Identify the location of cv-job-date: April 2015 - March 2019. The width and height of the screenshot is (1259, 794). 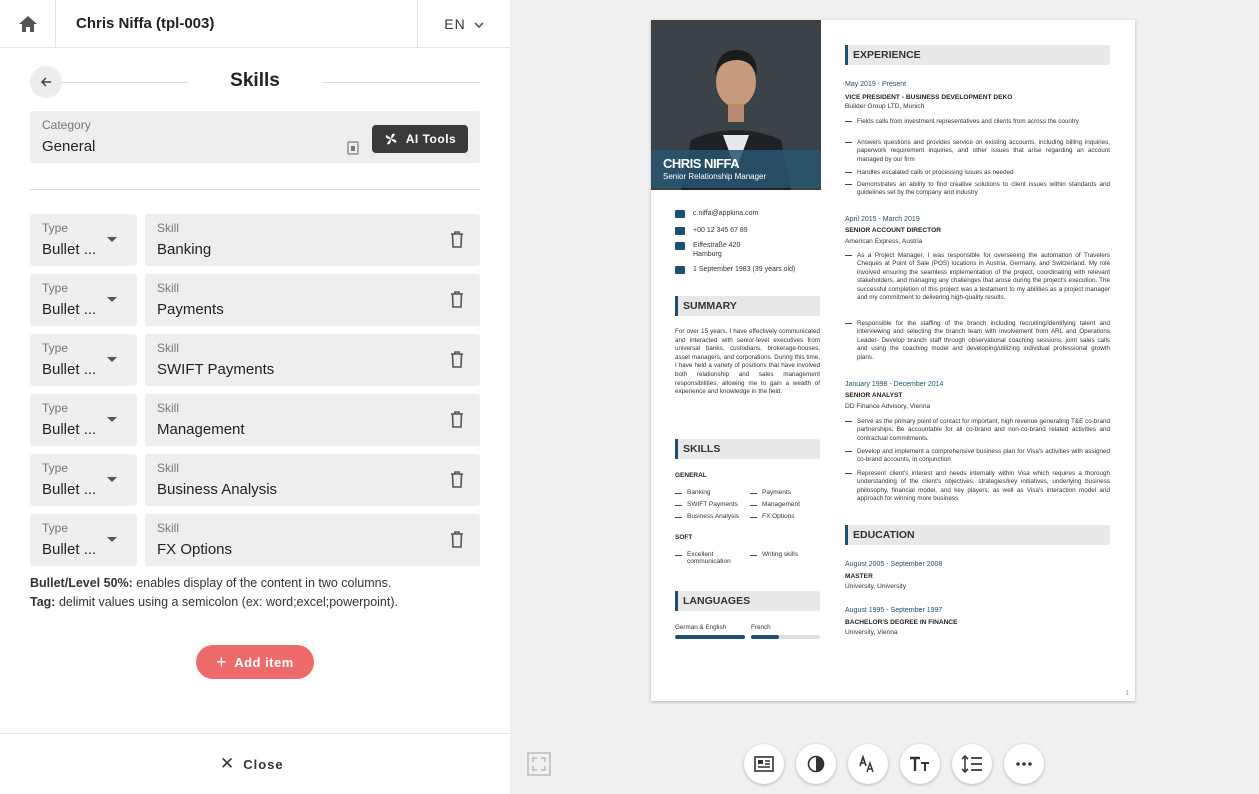
(882, 219).